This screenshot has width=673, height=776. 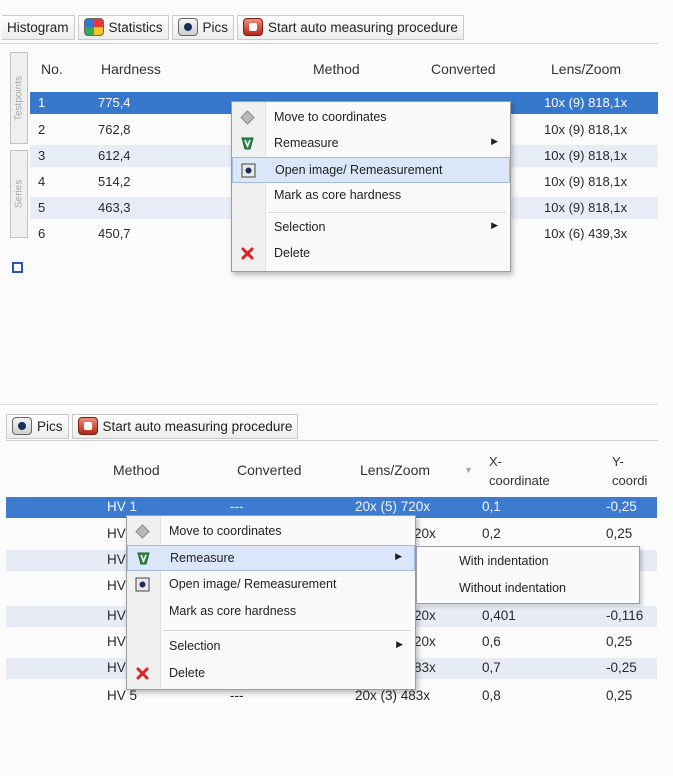 What do you see at coordinates (52, 69) in the screenshot?
I see `col-header-no: No.` at bounding box center [52, 69].